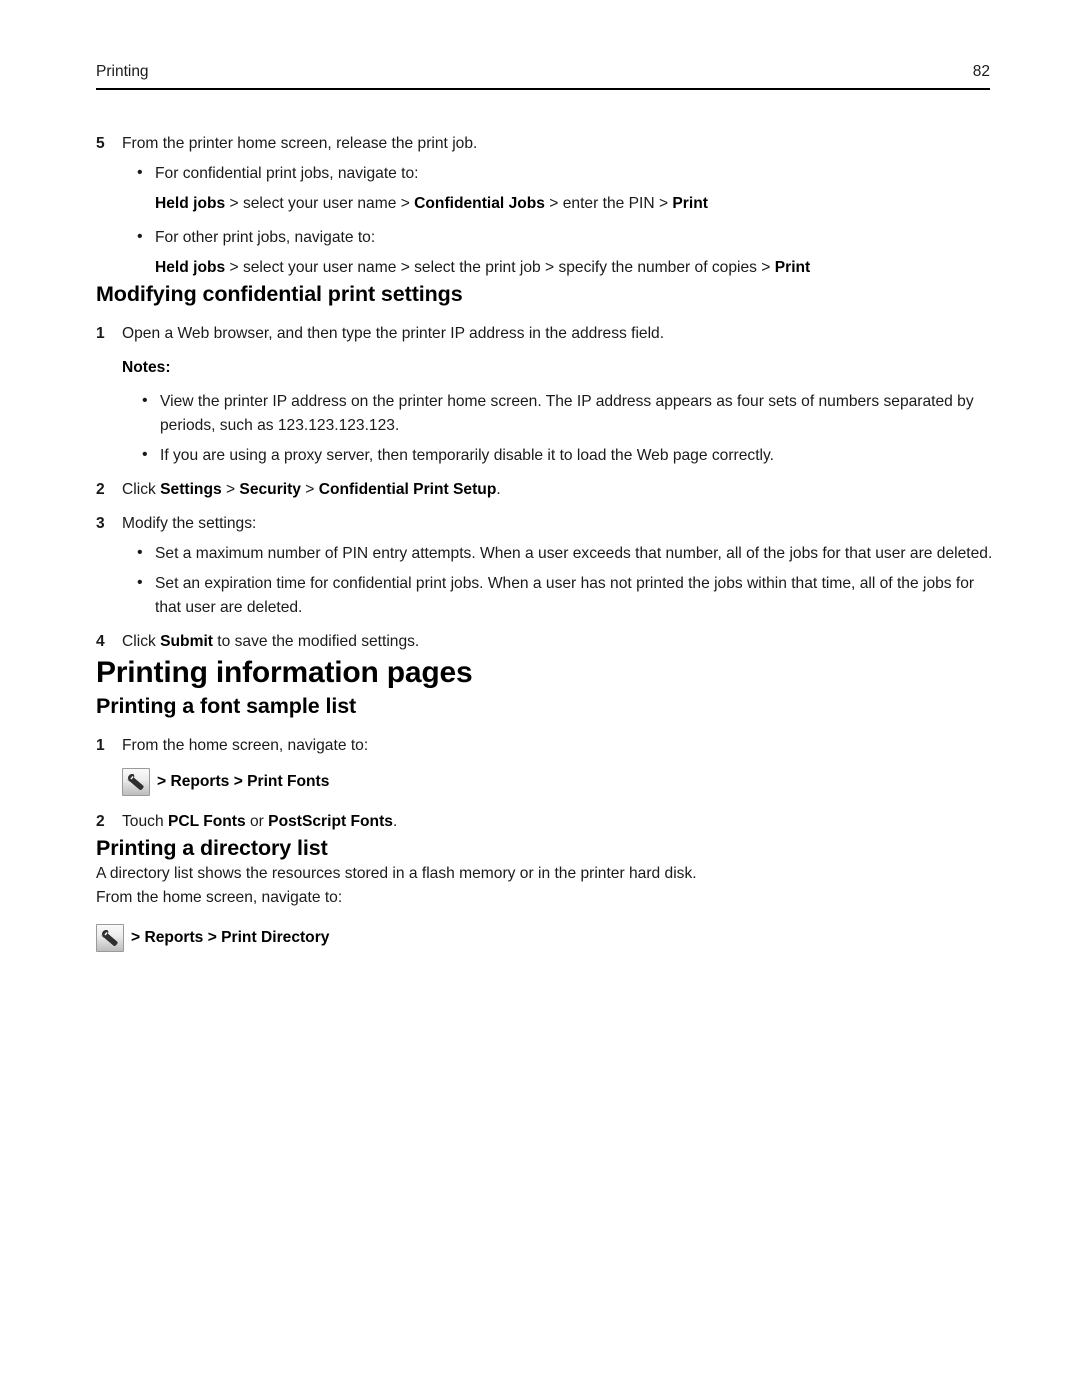 The height and width of the screenshot is (1397, 1080). Describe the element at coordinates (546, 524) in the screenshot. I see `step-3-modify: 3 Modify the settings:` at that location.